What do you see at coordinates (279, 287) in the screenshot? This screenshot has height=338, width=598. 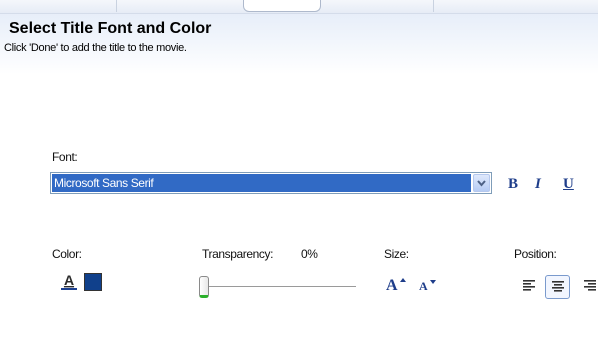 I see `transparency-slider-track` at bounding box center [279, 287].